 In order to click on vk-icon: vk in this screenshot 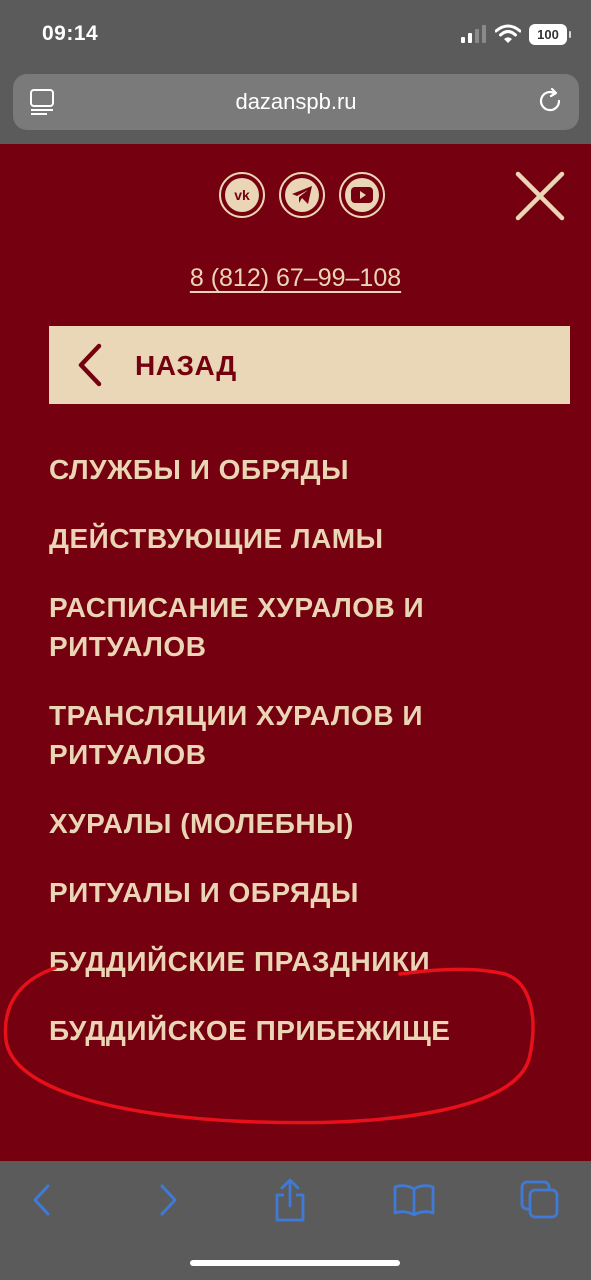, I will do `click(242, 195)`.